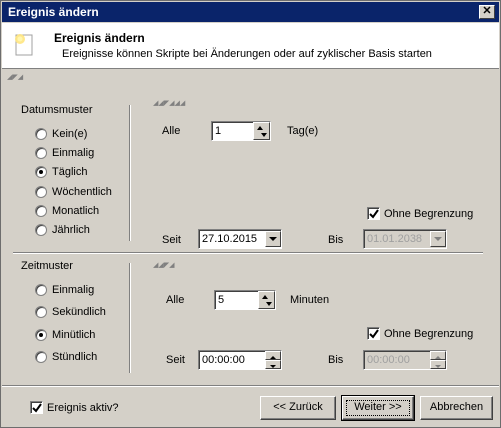 This screenshot has height=428, width=501. What do you see at coordinates (250, 386) in the screenshot?
I see `footer-separator` at bounding box center [250, 386].